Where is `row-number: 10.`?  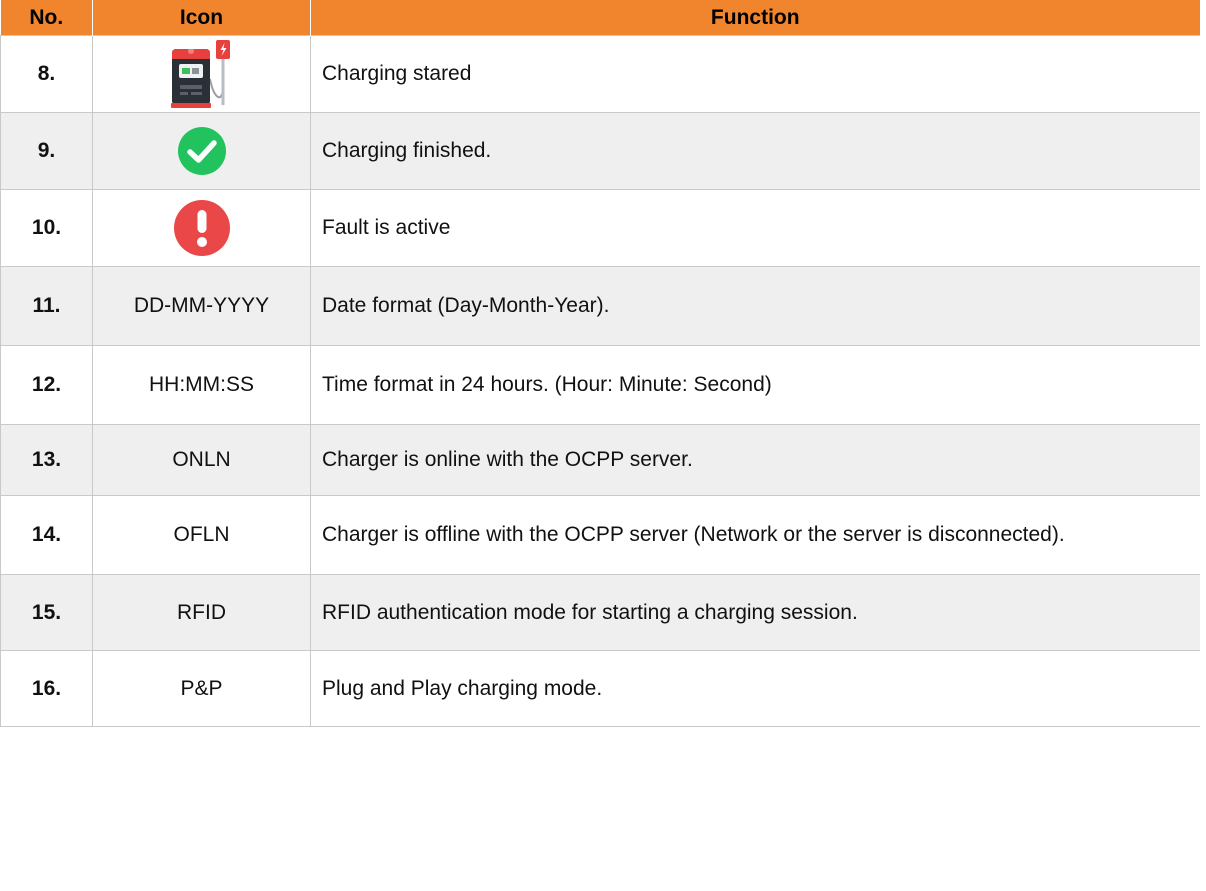
row-number: 10. is located at coordinates (46, 228).